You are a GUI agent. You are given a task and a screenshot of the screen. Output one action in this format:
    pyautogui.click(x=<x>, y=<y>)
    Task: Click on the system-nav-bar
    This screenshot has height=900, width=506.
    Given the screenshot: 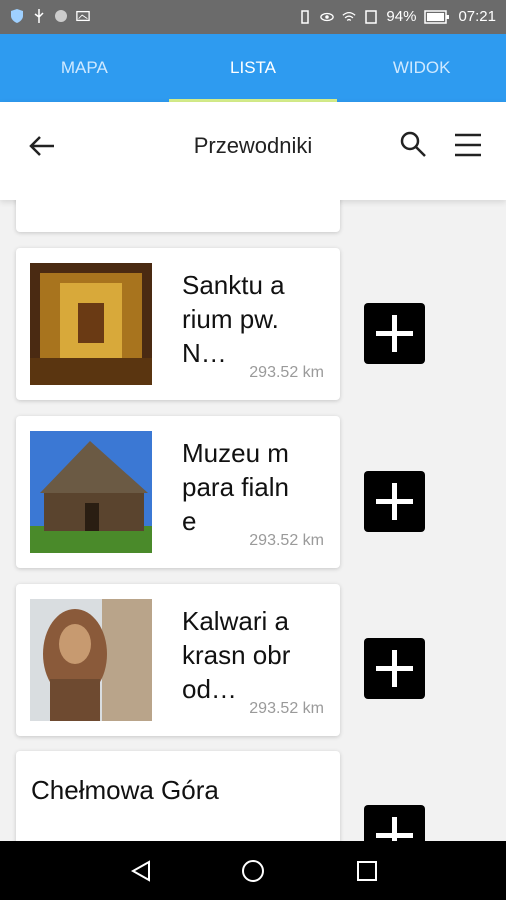 What is the action you would take?
    pyautogui.click(x=253, y=870)
    